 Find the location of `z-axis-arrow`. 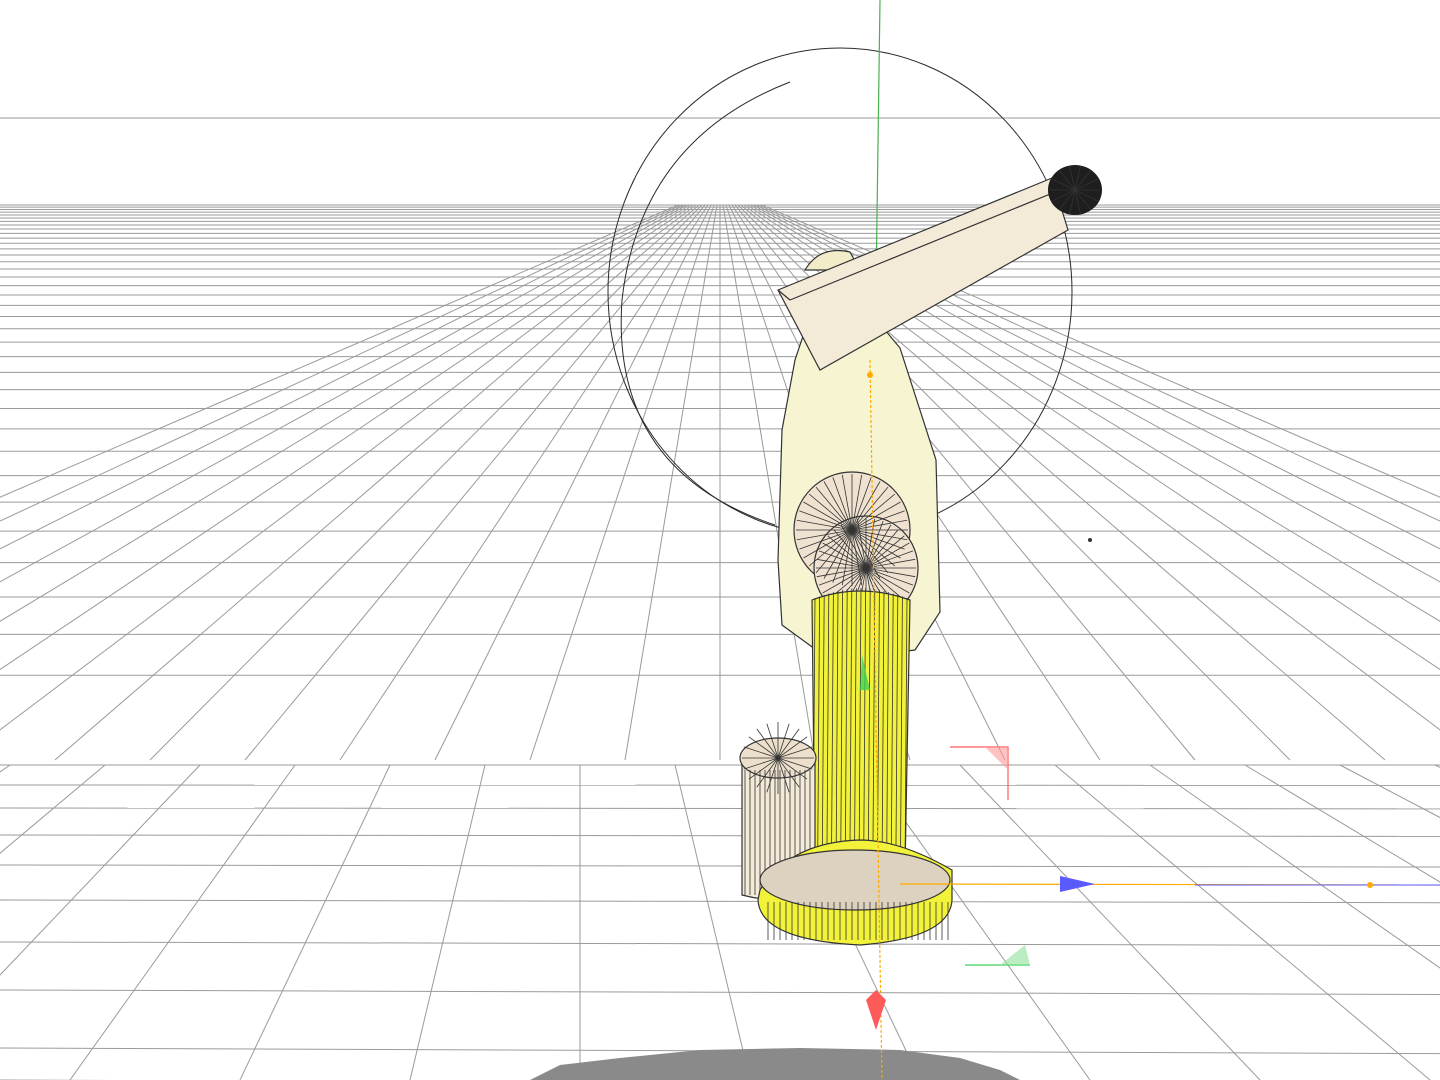

z-axis-arrow is located at coordinates (876, 1010).